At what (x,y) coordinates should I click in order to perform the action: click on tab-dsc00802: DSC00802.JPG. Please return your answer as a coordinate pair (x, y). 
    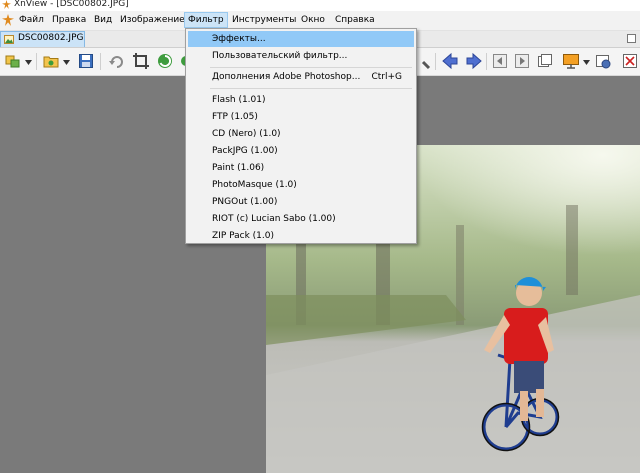
    Looking at the image, I should click on (42, 39).